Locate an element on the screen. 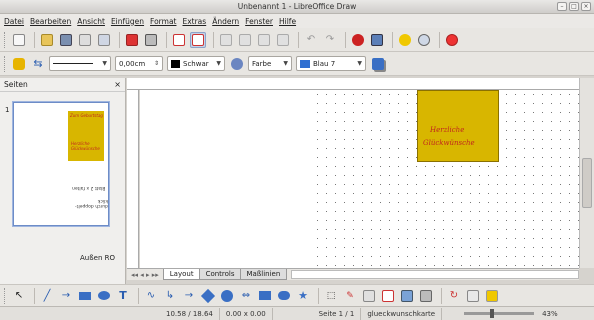  line-filling-toolbar: ⇆ ▼ 0,00cm ⇕ Schwar ▼ Farbe ▼ Blau 7 ▼ is located at coordinates (297, 64).